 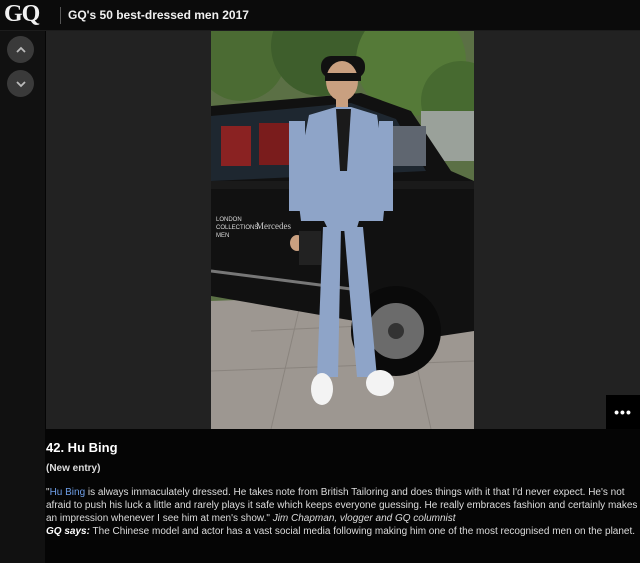 I want to click on previous-slide-button, so click(x=20, y=49).